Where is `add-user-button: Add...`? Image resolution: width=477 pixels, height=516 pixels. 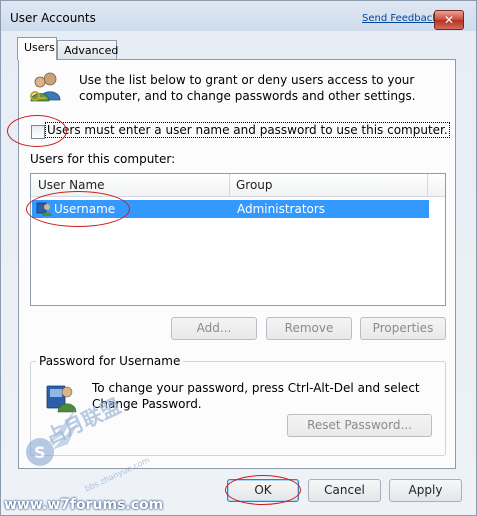 add-user-button: Add... is located at coordinates (214, 328).